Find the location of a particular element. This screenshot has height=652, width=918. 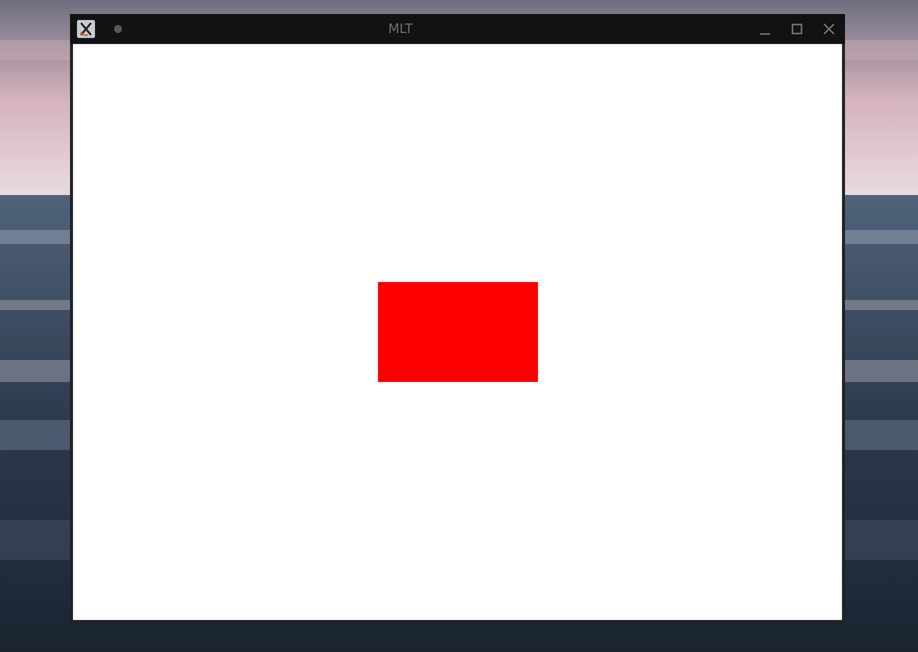

close-icon is located at coordinates (829, 29).